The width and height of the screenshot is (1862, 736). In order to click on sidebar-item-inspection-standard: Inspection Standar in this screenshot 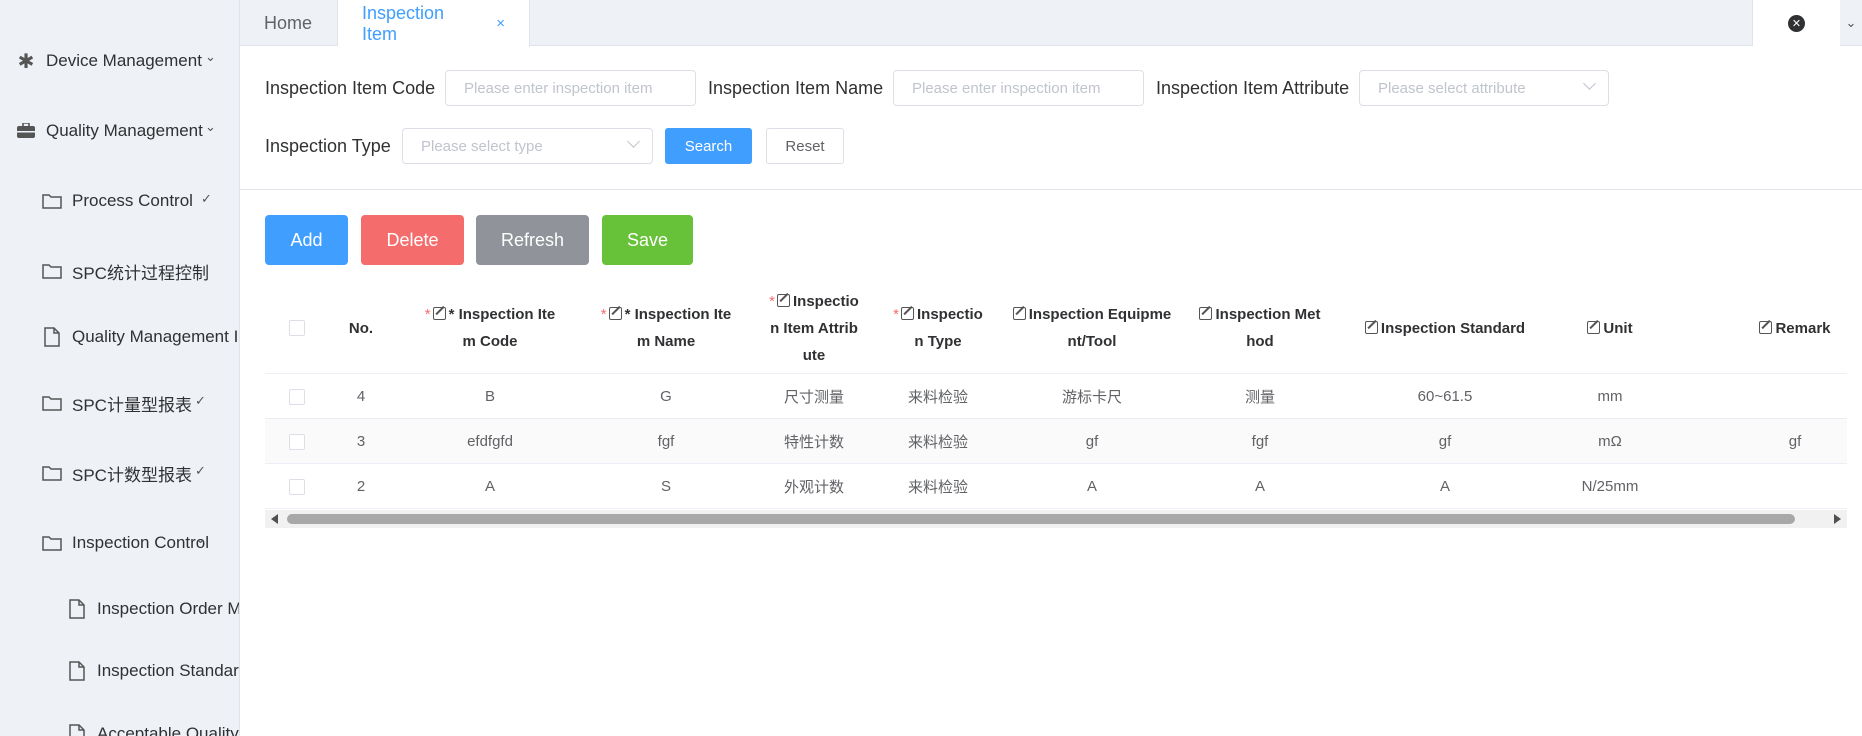, I will do `click(153, 671)`.